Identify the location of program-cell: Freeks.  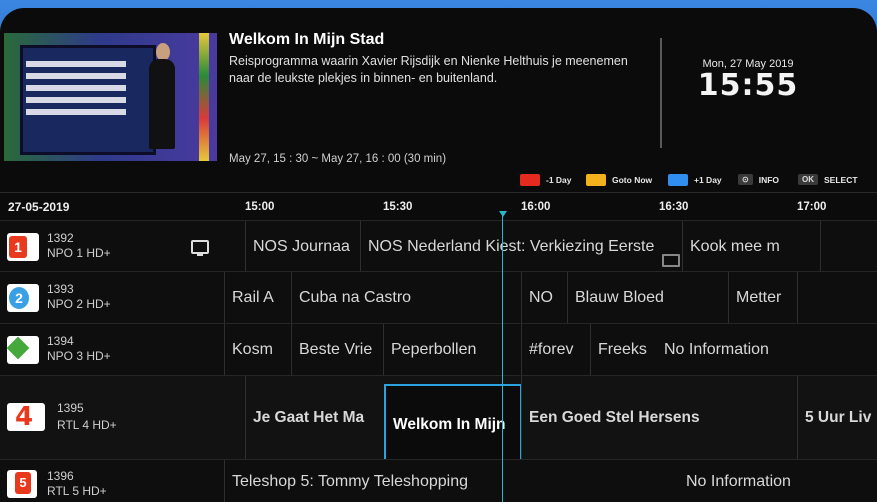
(623, 350).